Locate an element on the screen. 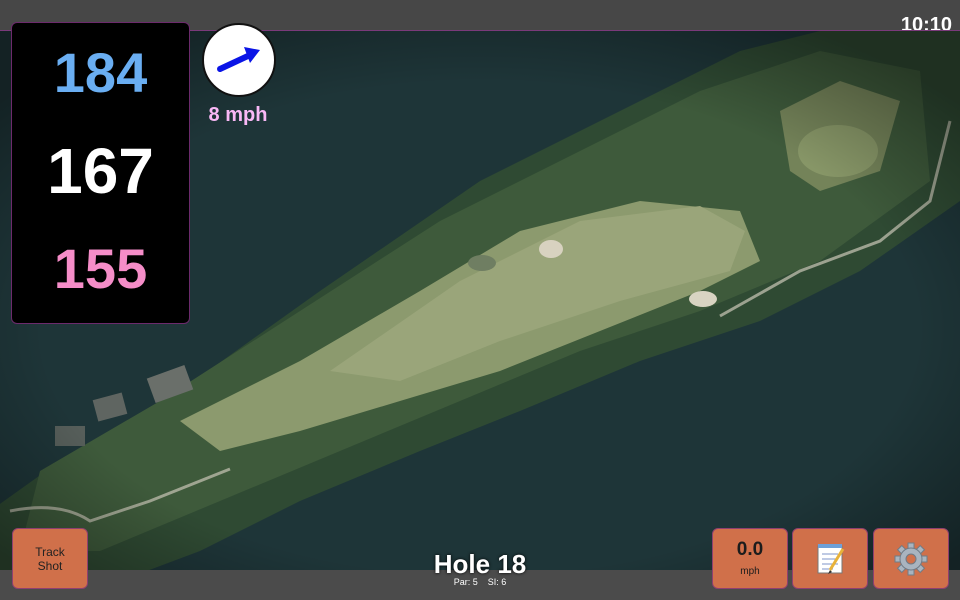 The image size is (960, 600). gear-icon is located at coordinates (911, 559).